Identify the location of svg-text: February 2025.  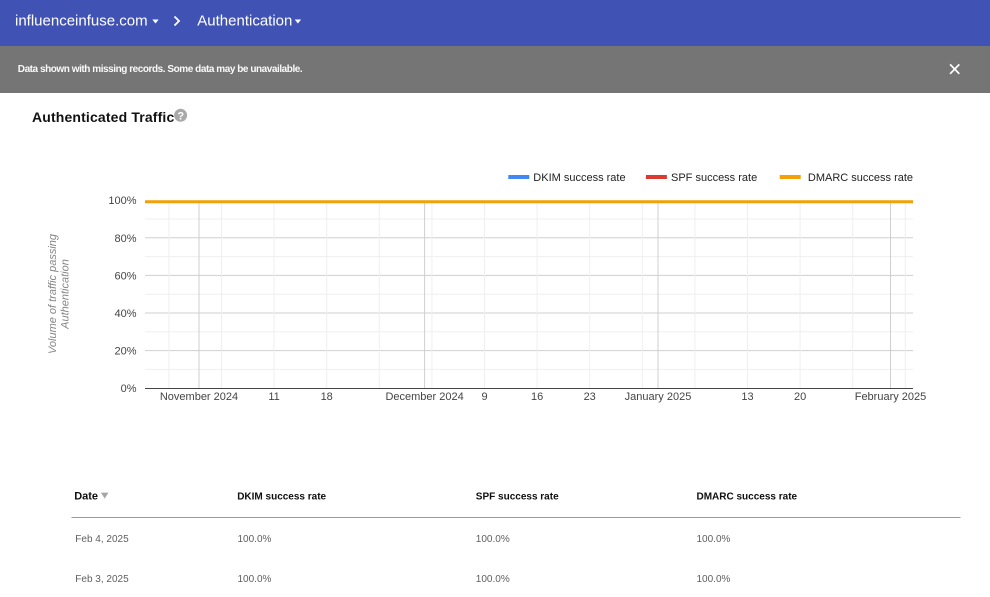
(891, 397).